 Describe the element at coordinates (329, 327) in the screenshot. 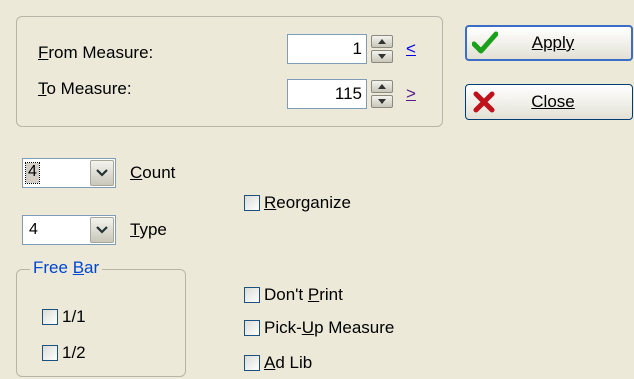

I see `pickup-measure-label: Pick-Up Measure` at that location.